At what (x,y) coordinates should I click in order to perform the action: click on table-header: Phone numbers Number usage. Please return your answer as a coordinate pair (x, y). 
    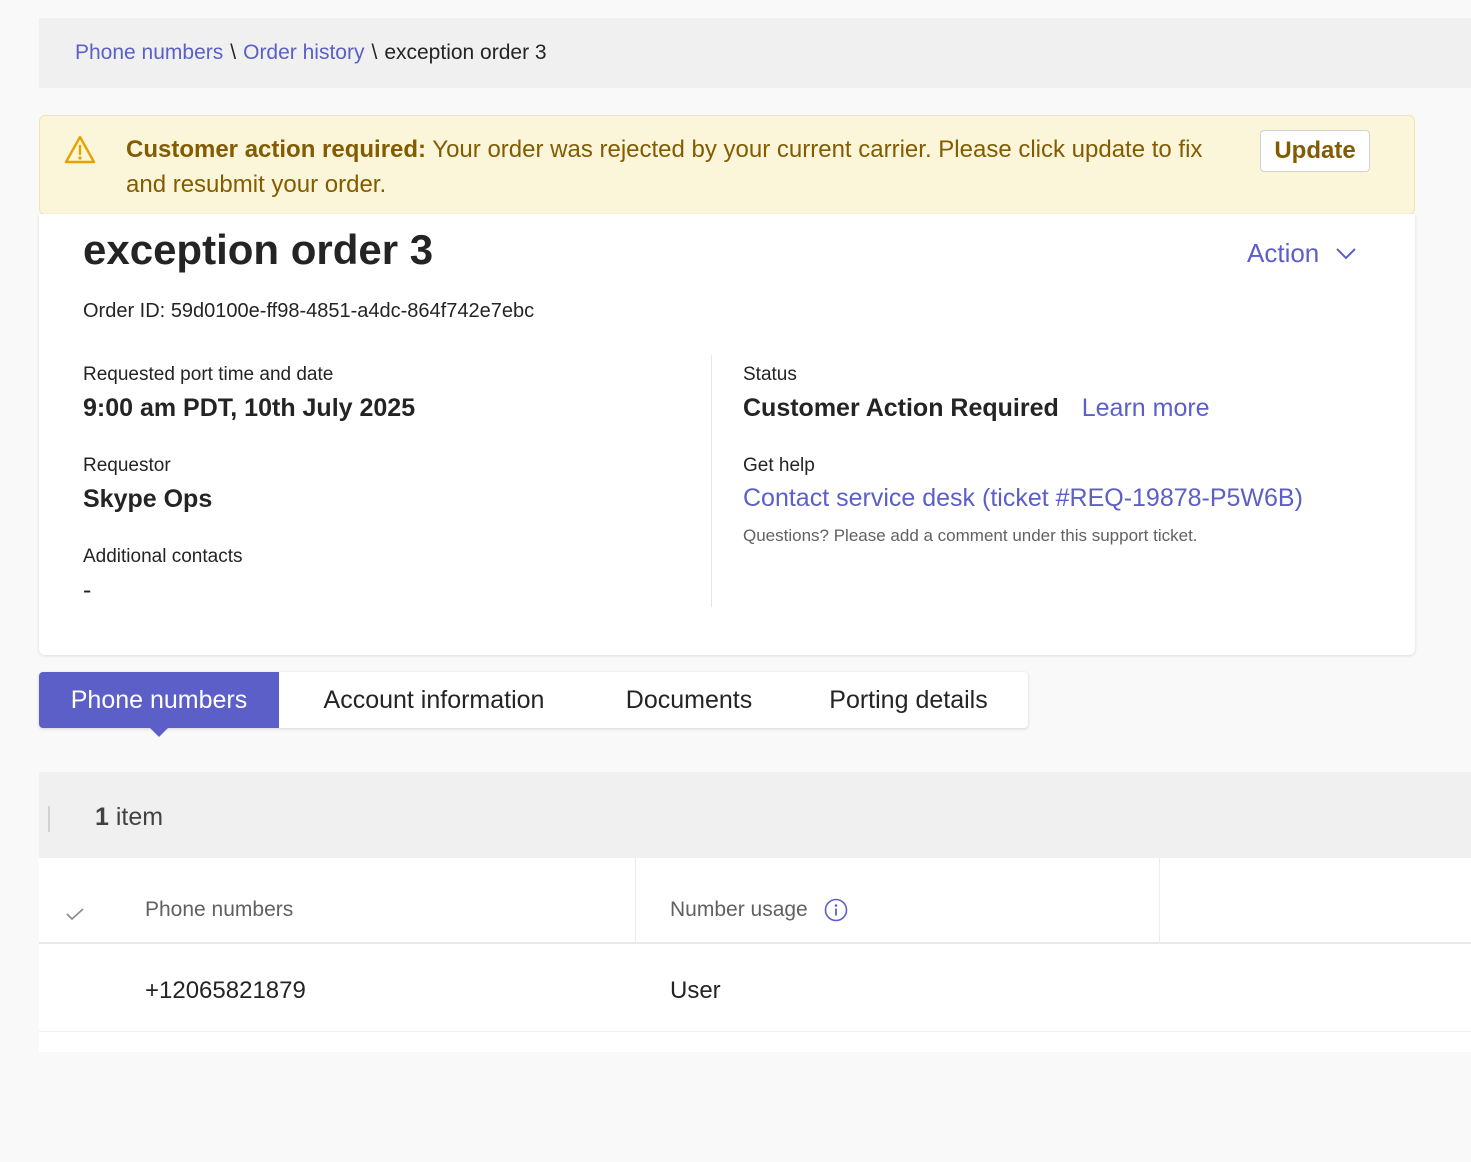
    Looking at the image, I should click on (755, 901).